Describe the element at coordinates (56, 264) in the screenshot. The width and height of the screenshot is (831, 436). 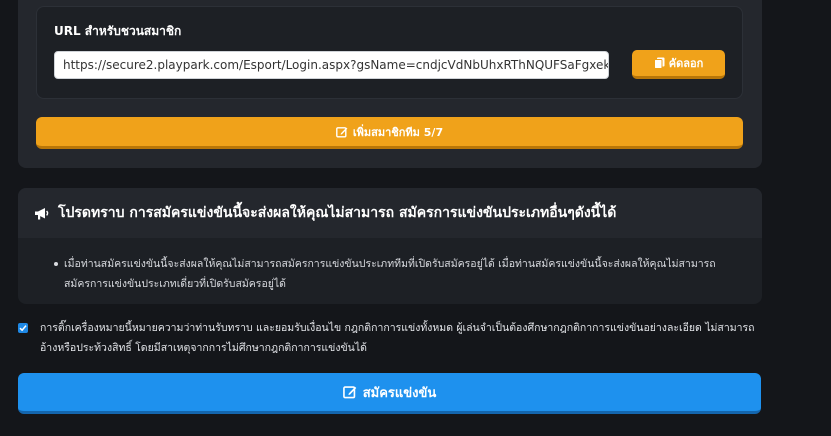
I see `bullet-marker` at that location.